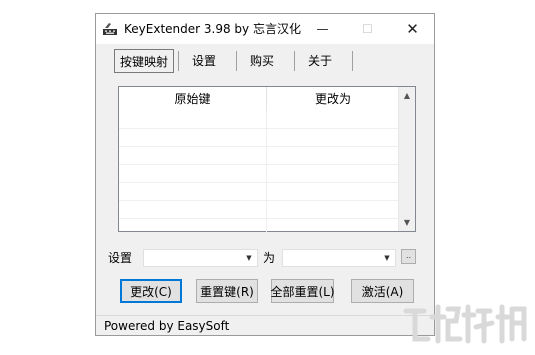 The height and width of the screenshot is (355, 535). Describe the element at coordinates (151, 291) in the screenshot. I see `change-button: 更改(C)` at that location.